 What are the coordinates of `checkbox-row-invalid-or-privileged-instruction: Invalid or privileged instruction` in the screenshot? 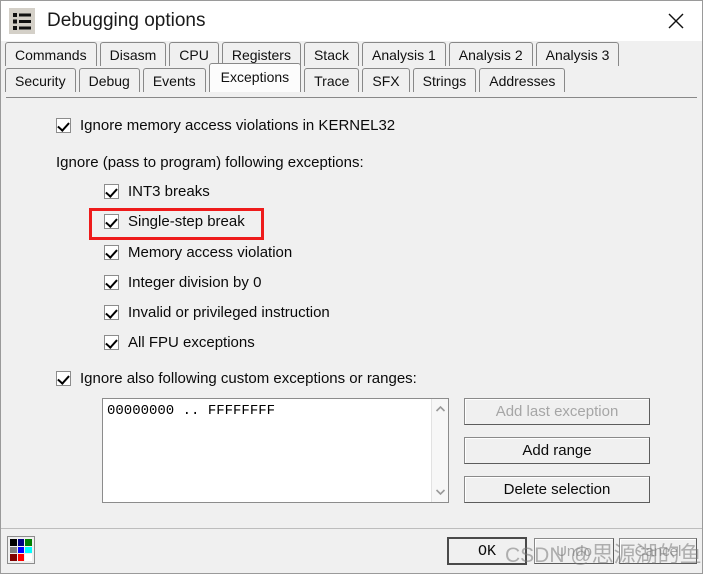 It's located at (217, 312).